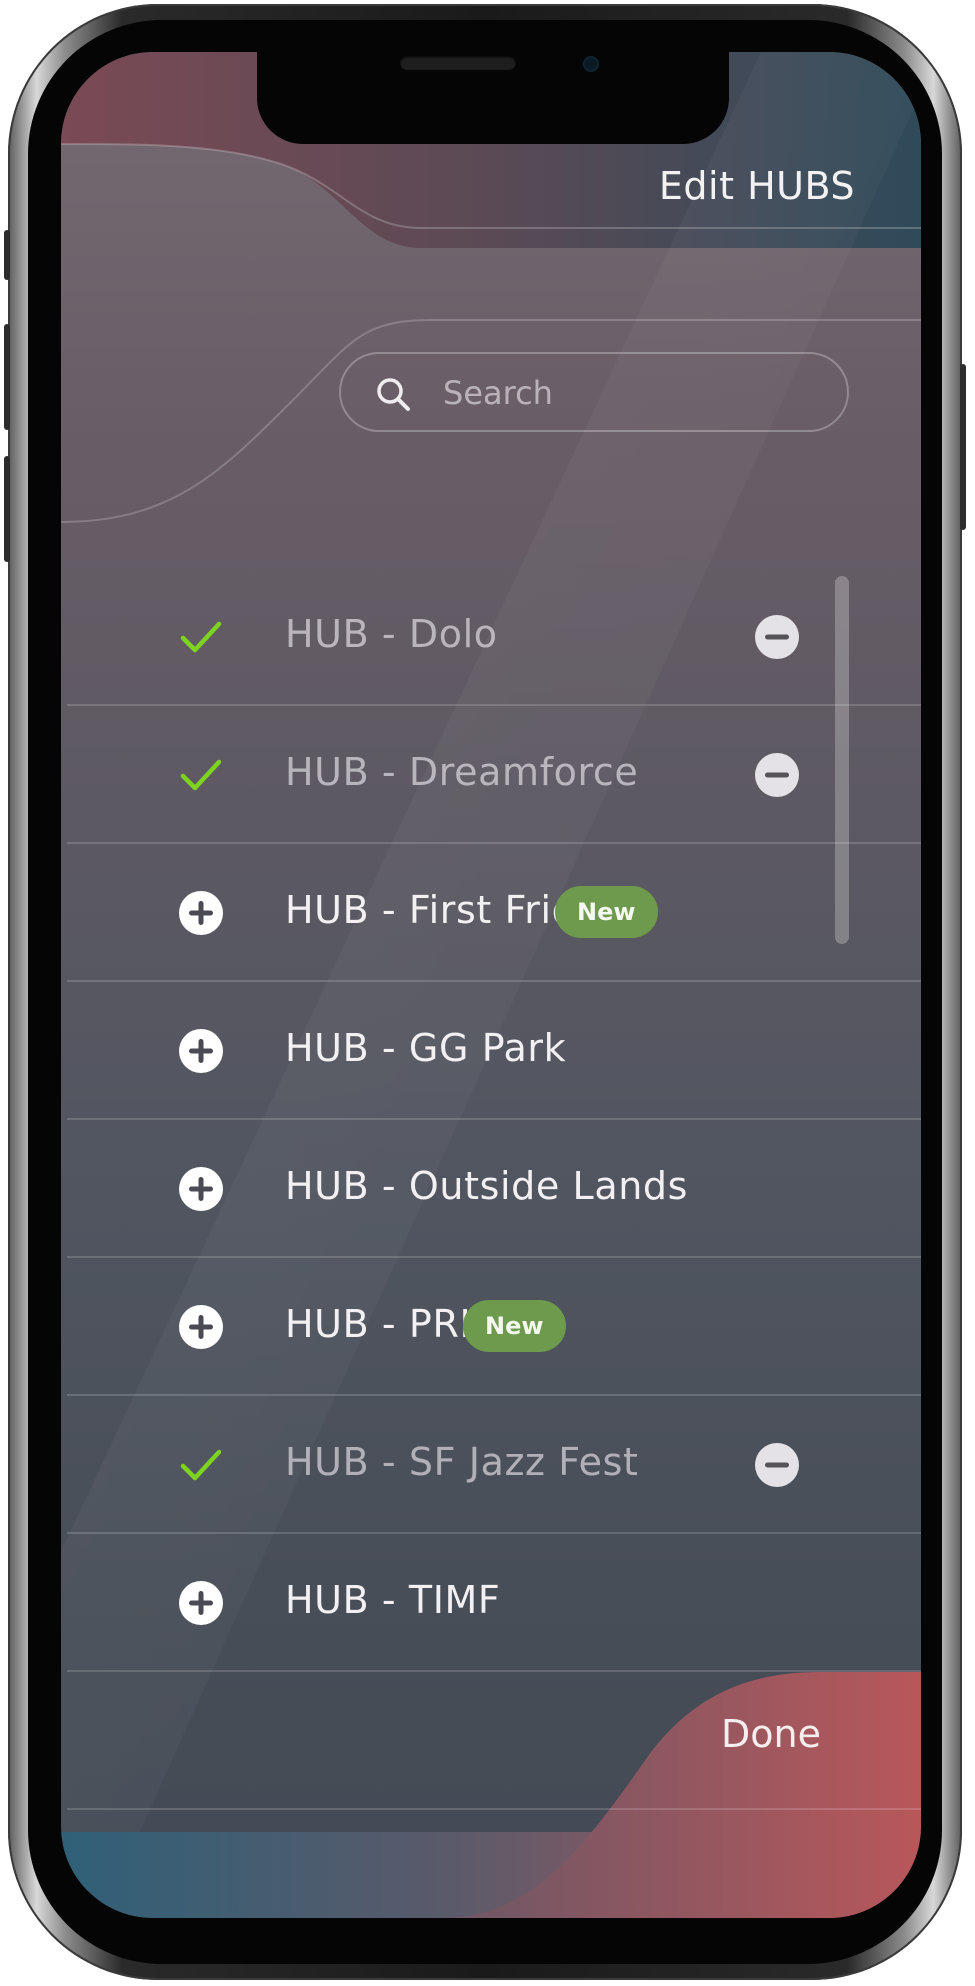 The width and height of the screenshot is (975, 1986). What do you see at coordinates (393, 1600) in the screenshot?
I see `hub-name: HUB - TIMF` at bounding box center [393, 1600].